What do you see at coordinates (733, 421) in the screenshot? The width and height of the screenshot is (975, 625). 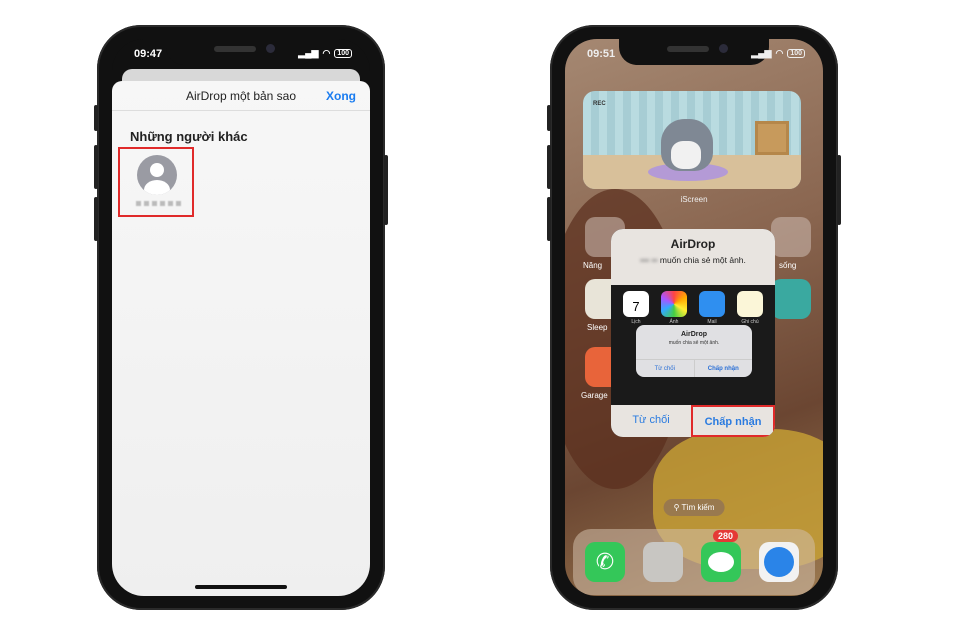 I see `accept-button: Chấp nhận` at bounding box center [733, 421].